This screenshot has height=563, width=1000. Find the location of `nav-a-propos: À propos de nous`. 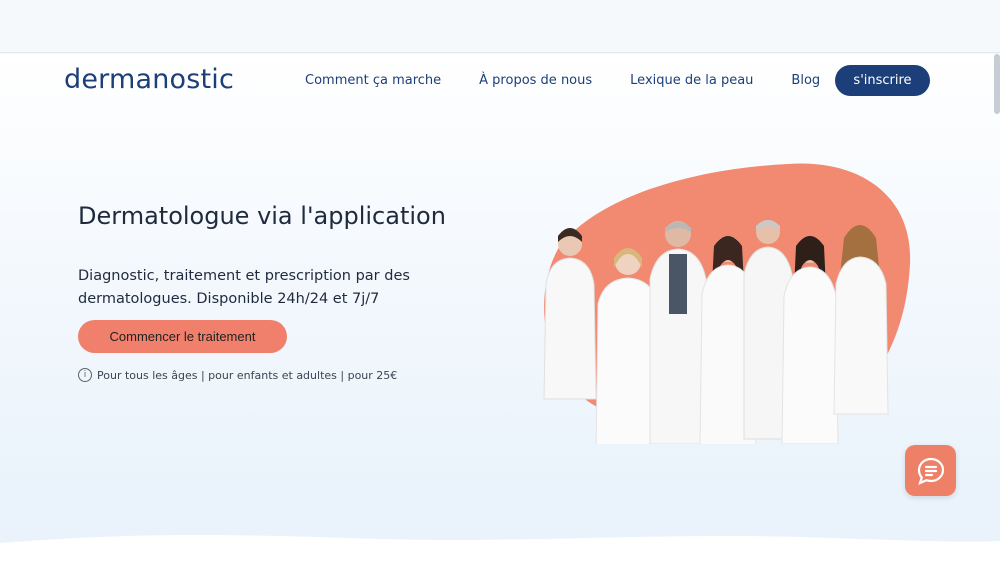

nav-a-propos: À propos de nous is located at coordinates (535, 80).